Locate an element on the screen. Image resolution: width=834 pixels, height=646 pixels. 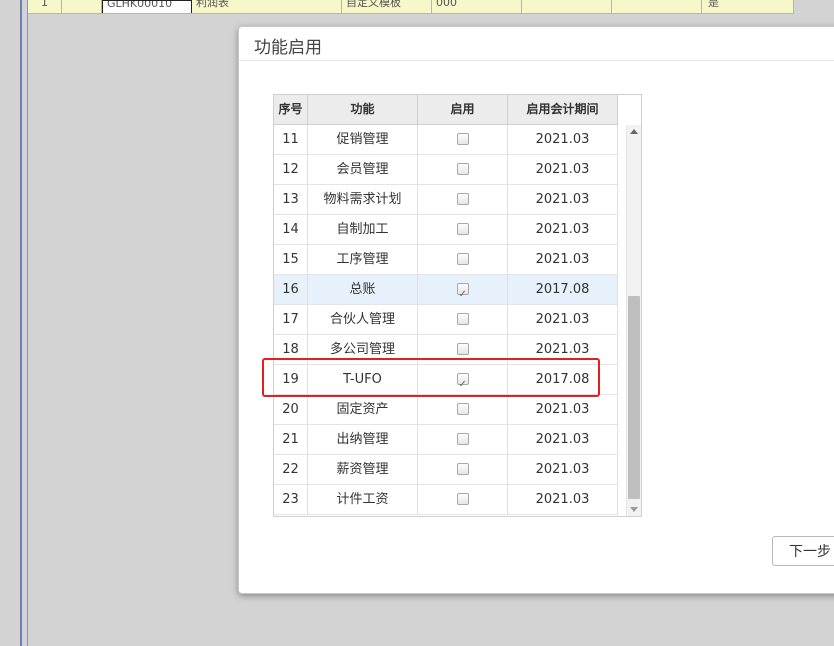
table-row: 20 固定资产 2021.03 is located at coordinates (446, 410).